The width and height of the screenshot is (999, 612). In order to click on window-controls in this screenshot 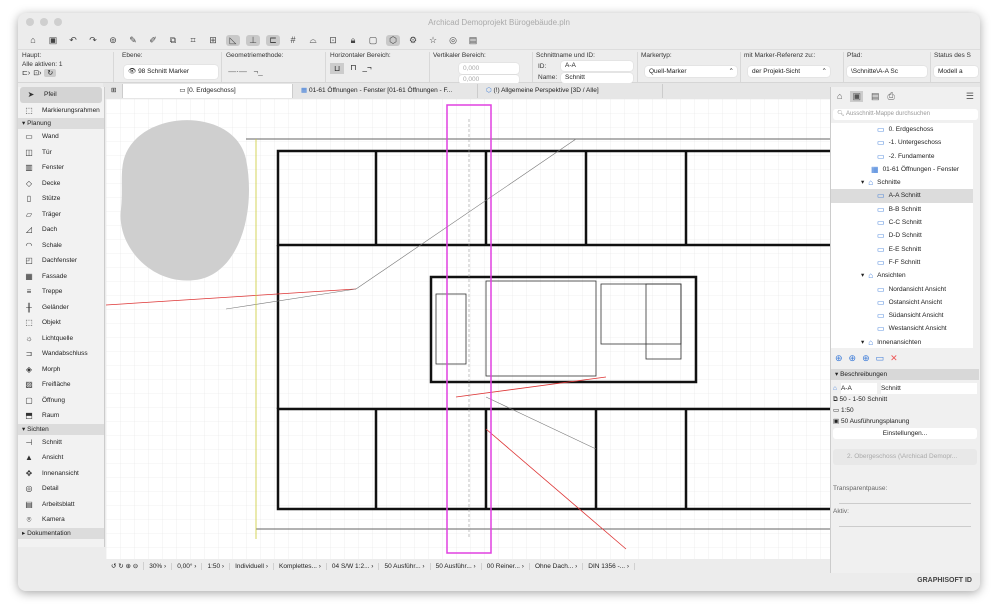, I will do `click(44, 22)`.